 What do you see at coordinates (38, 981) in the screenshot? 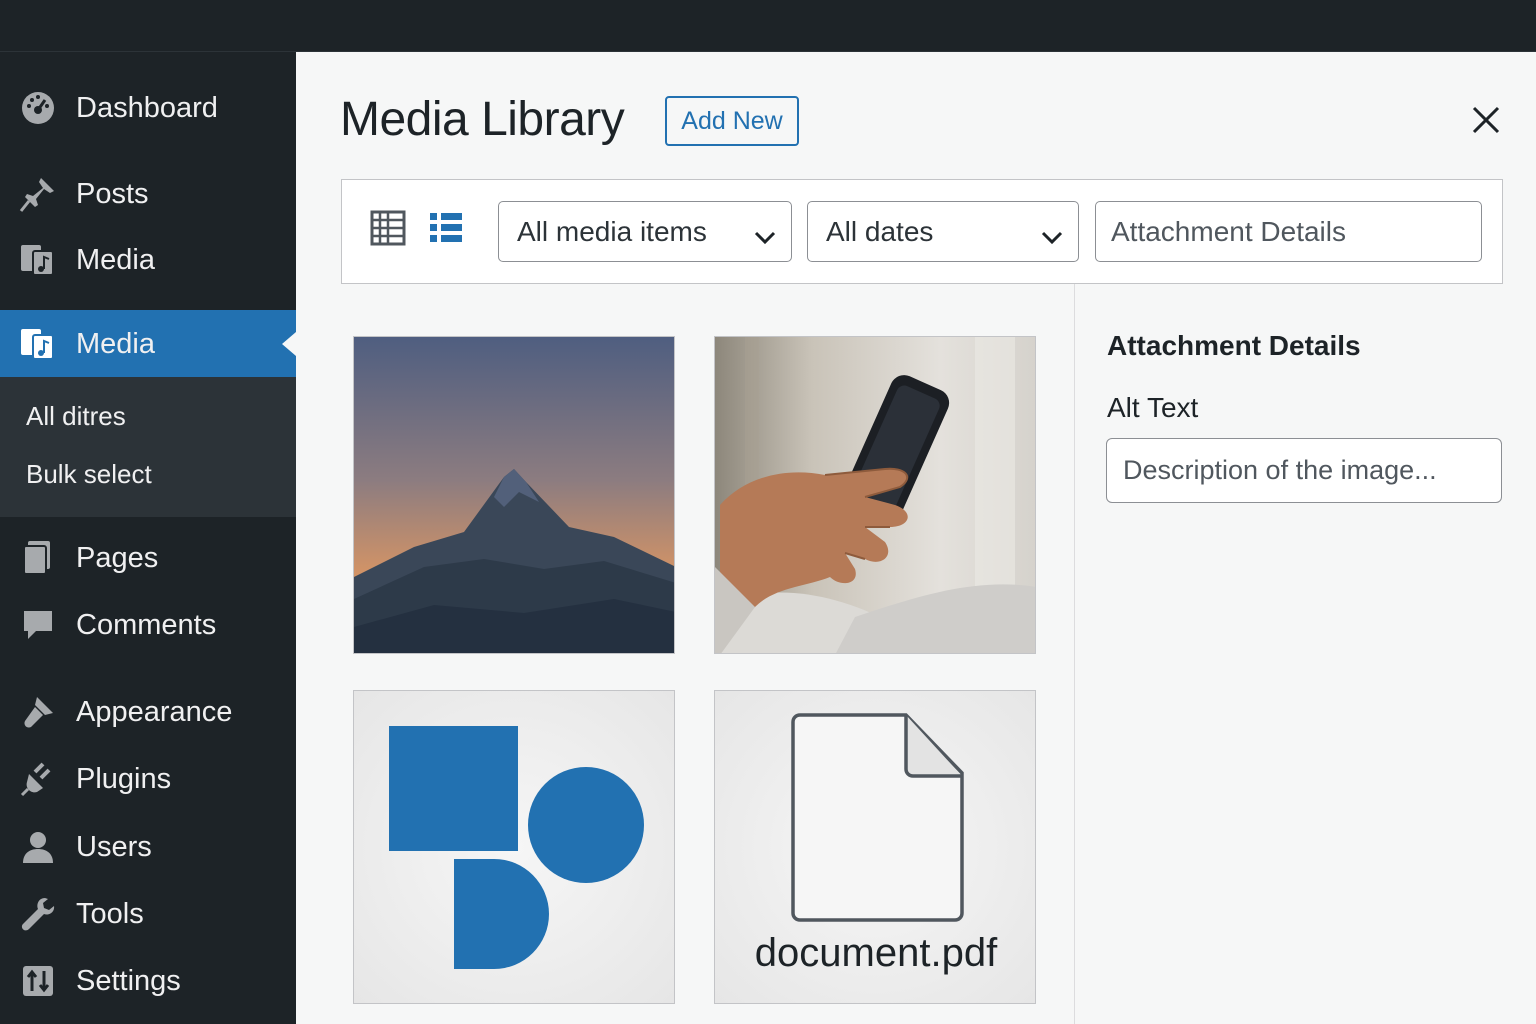
I see `settings-icon` at bounding box center [38, 981].